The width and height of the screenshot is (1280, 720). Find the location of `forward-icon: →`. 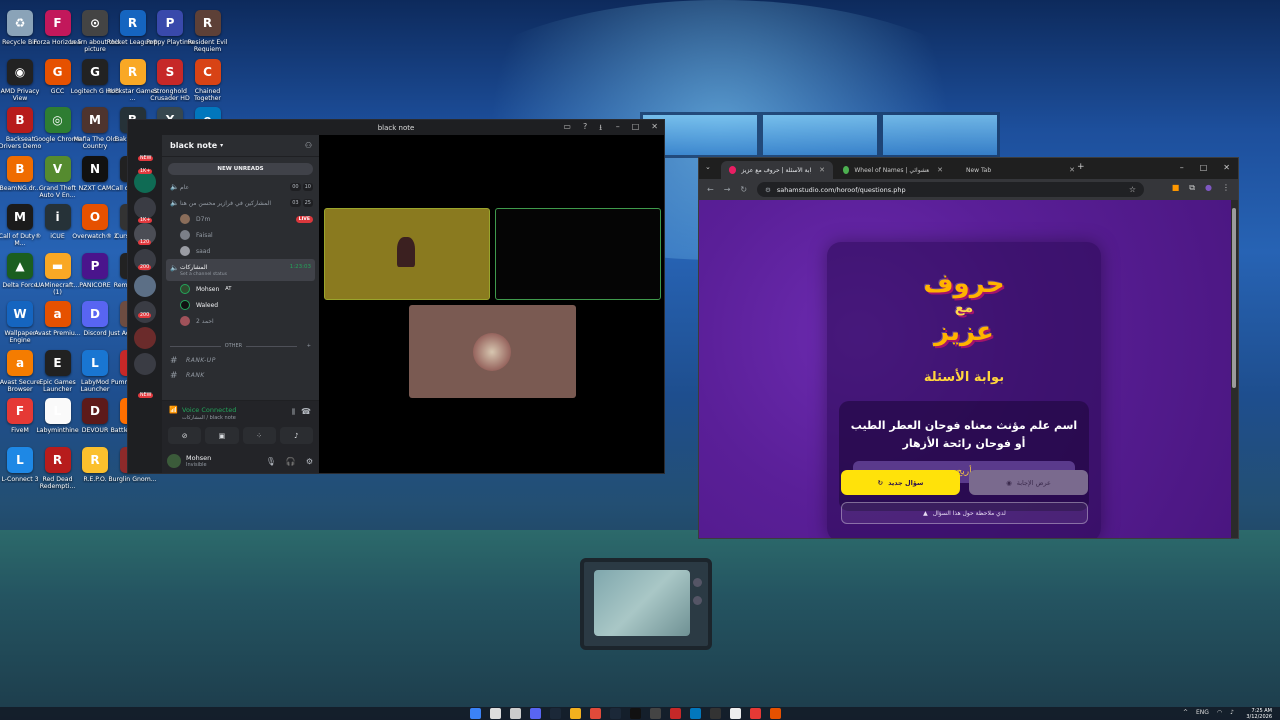

forward-icon: → is located at coordinates (727, 189).